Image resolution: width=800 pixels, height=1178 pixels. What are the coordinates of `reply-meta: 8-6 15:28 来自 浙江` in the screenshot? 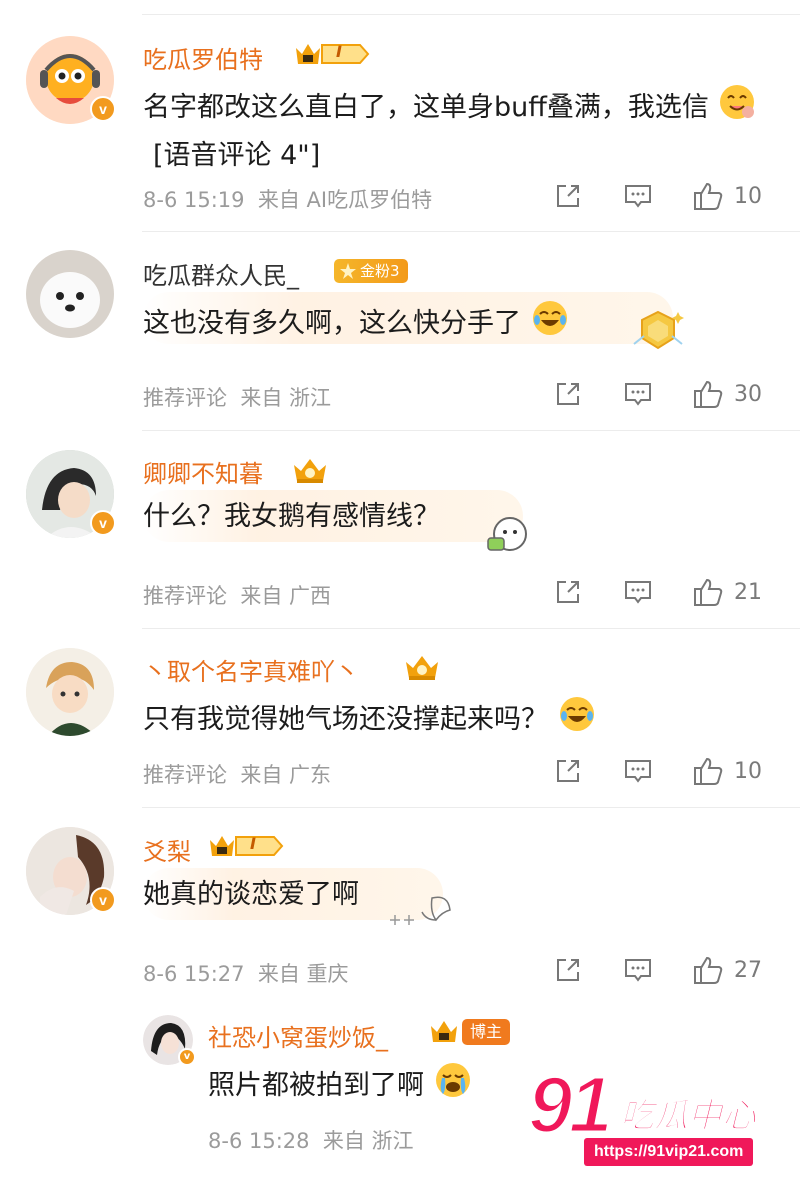 It's located at (311, 1141).